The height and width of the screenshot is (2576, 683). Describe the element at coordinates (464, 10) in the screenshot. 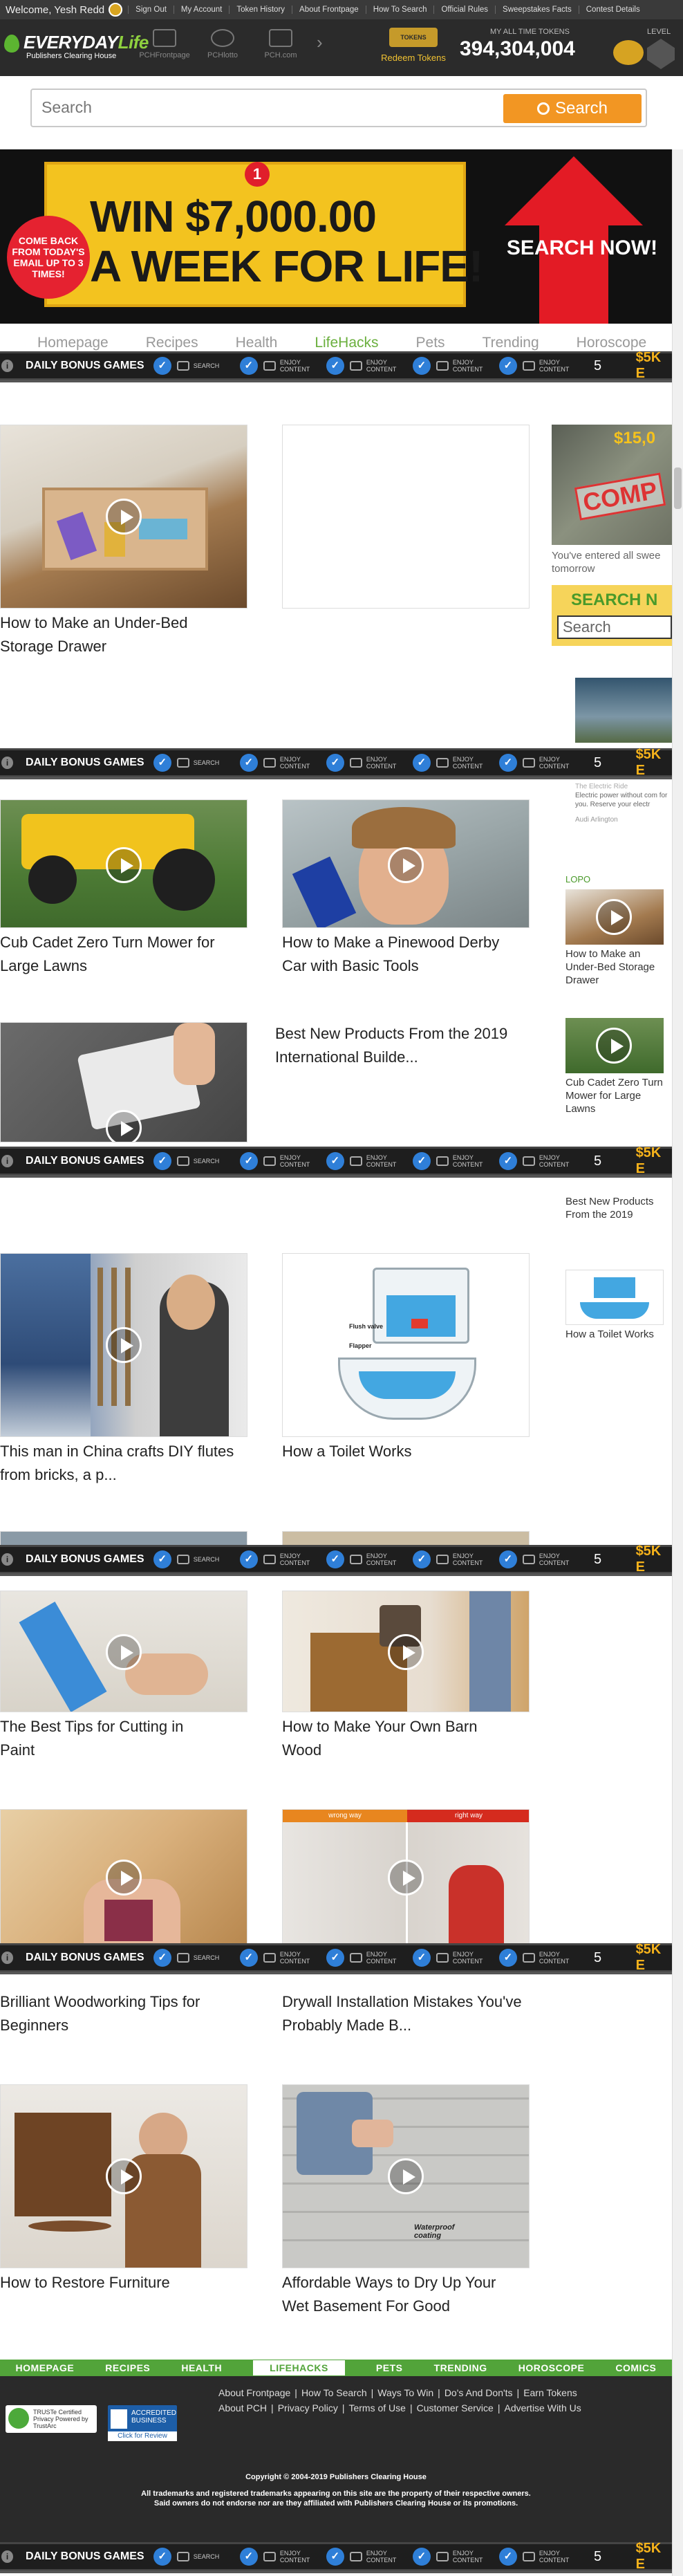

I see `official-rules-link: Official Rules` at that location.